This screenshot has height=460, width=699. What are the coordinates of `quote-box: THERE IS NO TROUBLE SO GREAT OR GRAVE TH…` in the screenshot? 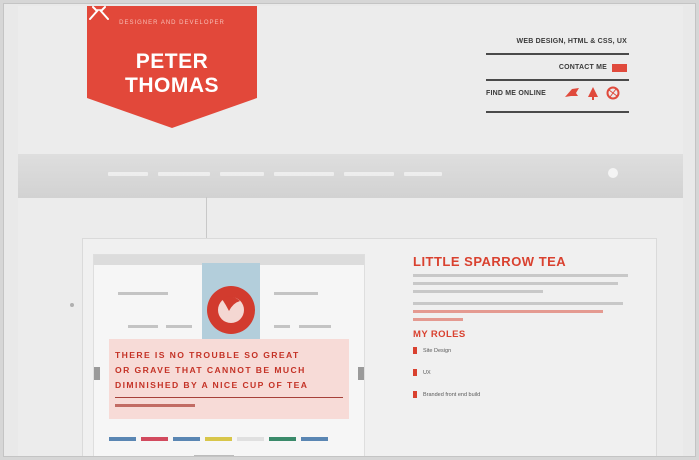 It's located at (229, 379).